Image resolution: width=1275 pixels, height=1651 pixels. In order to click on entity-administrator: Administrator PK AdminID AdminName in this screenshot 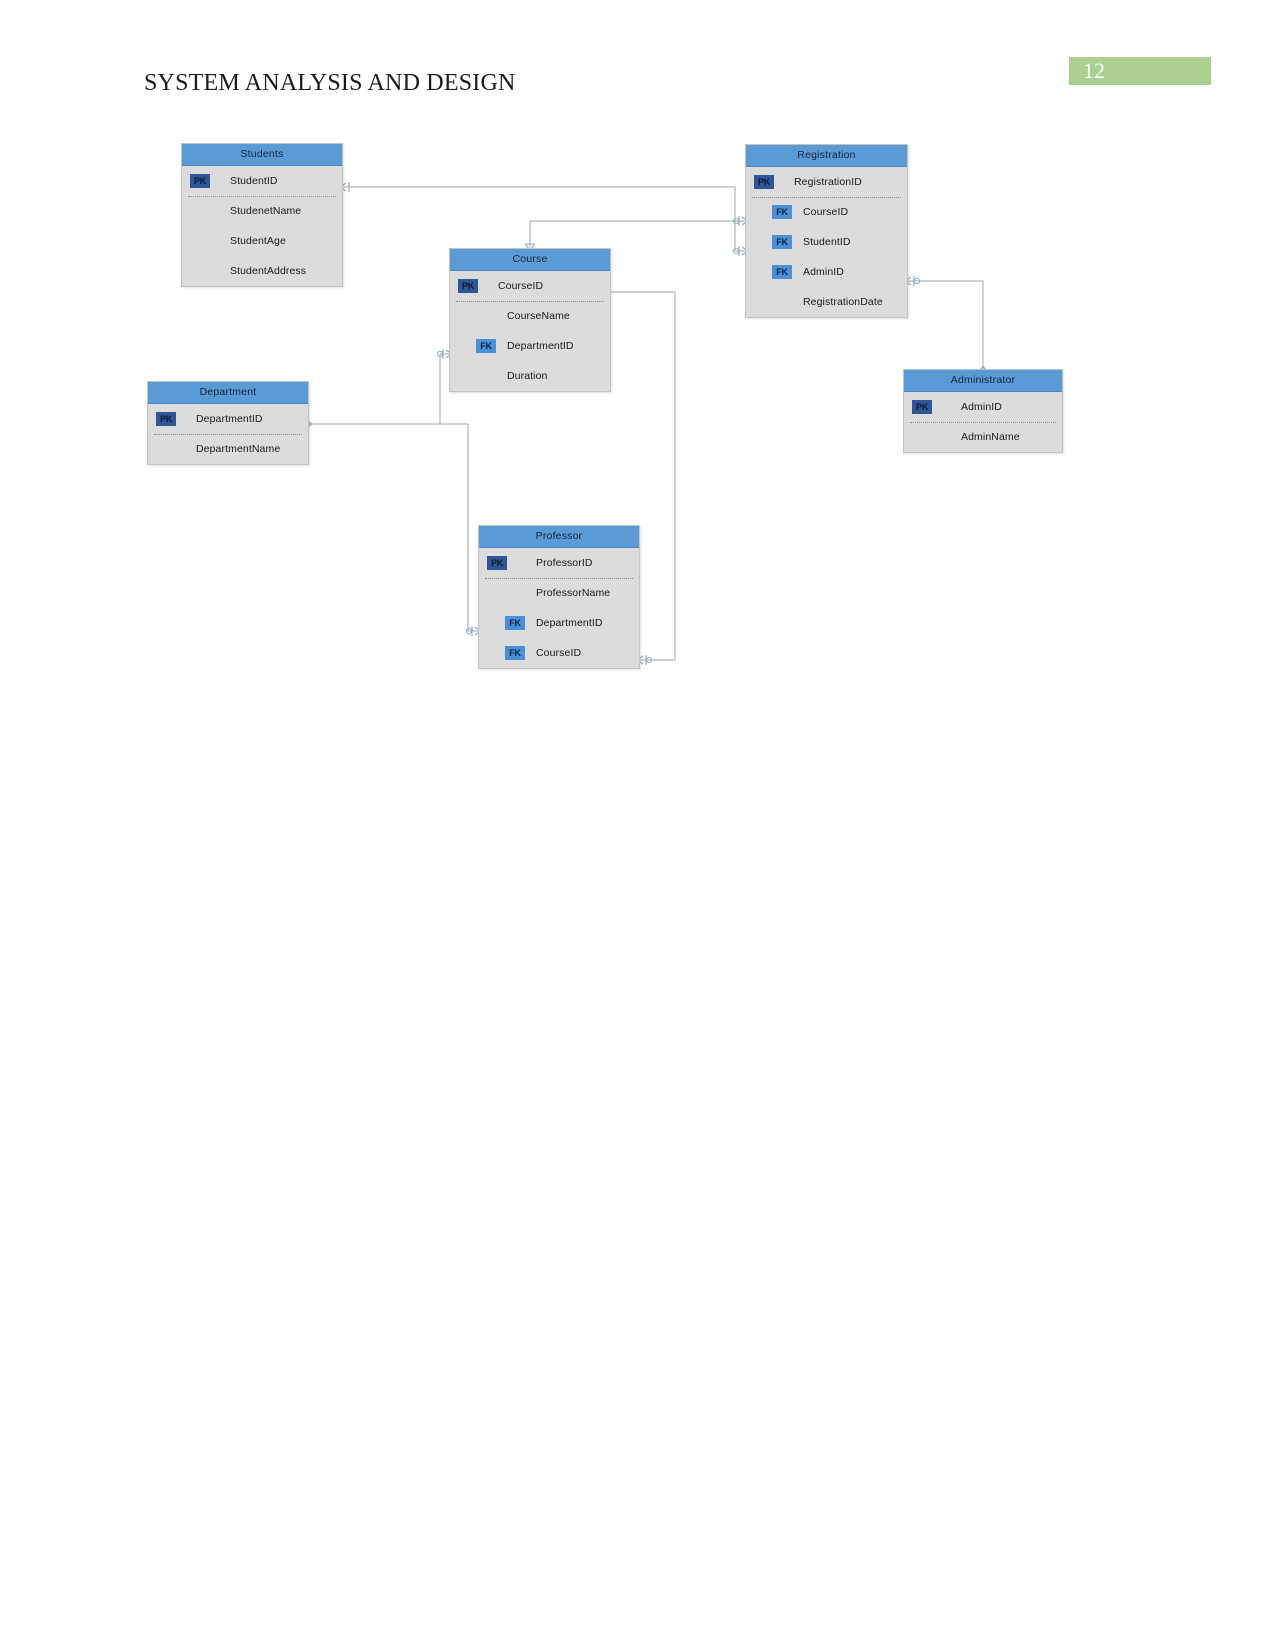, I will do `click(983, 411)`.